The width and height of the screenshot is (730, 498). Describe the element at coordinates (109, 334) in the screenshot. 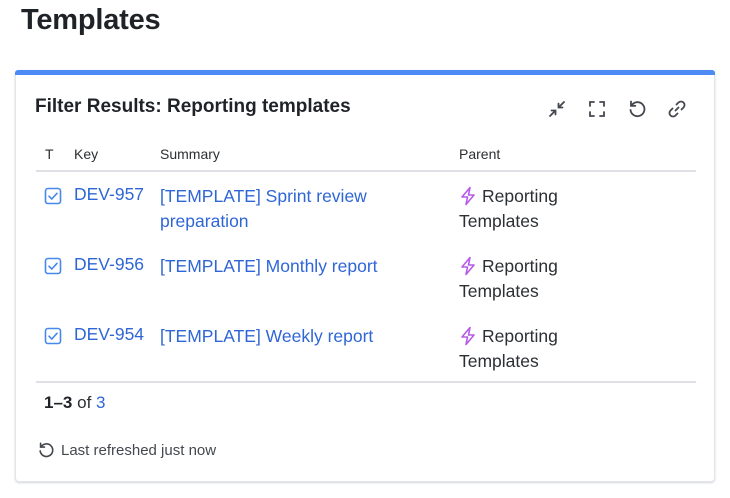

I see `issue-key-link: DEV-954` at that location.